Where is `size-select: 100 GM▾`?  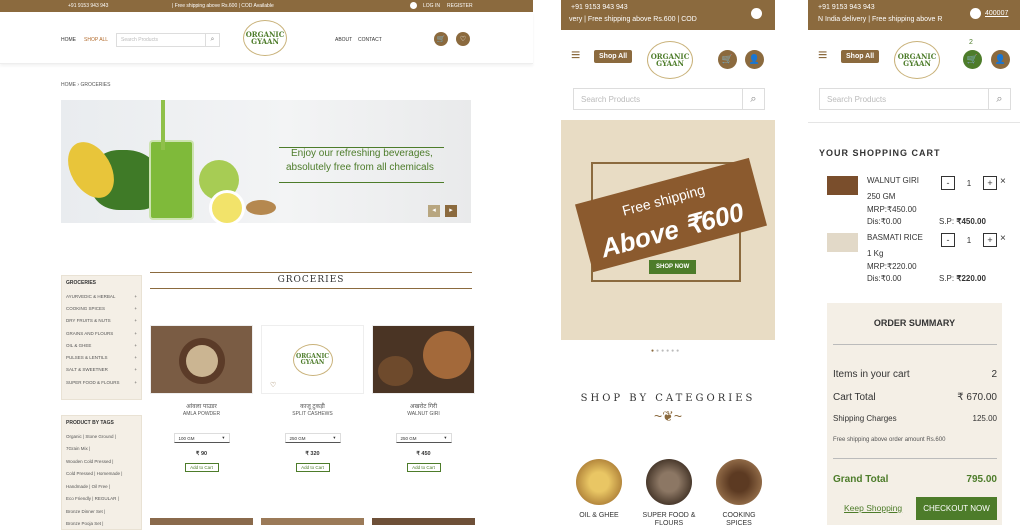
size-select: 100 GM▾ is located at coordinates (202, 438).